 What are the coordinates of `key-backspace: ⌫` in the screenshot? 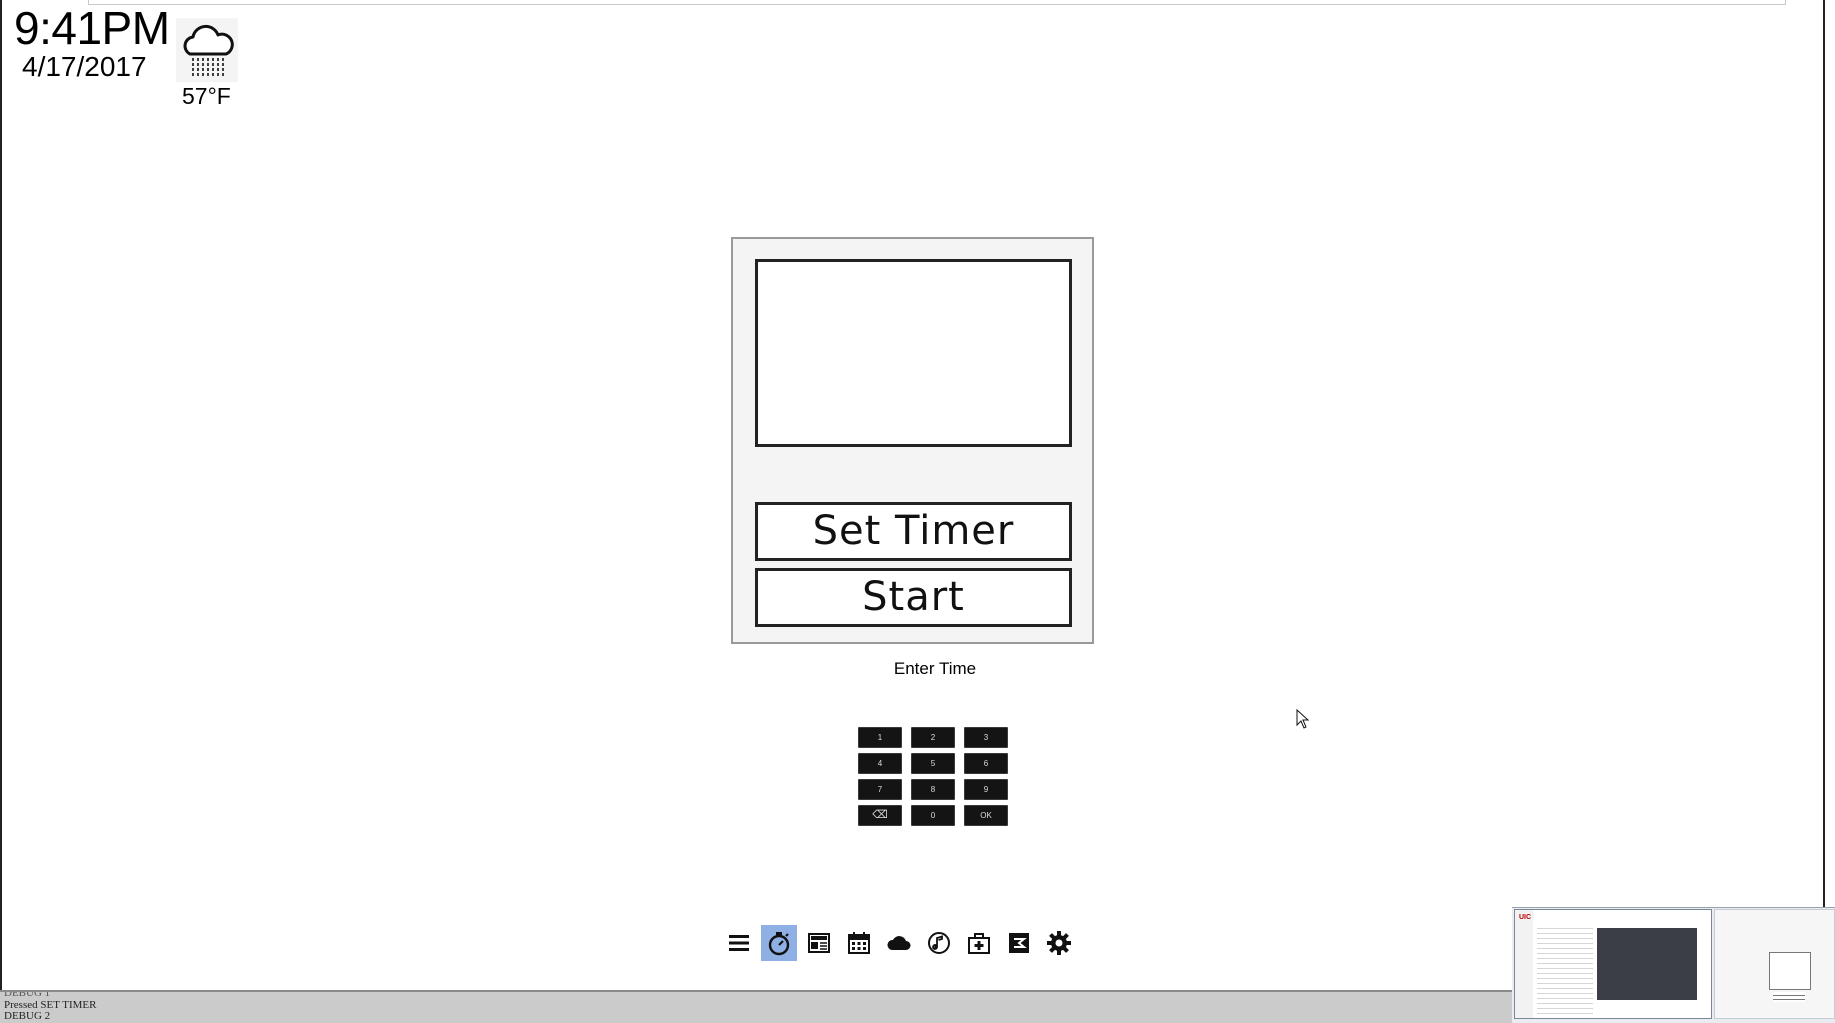 It's located at (880, 815).